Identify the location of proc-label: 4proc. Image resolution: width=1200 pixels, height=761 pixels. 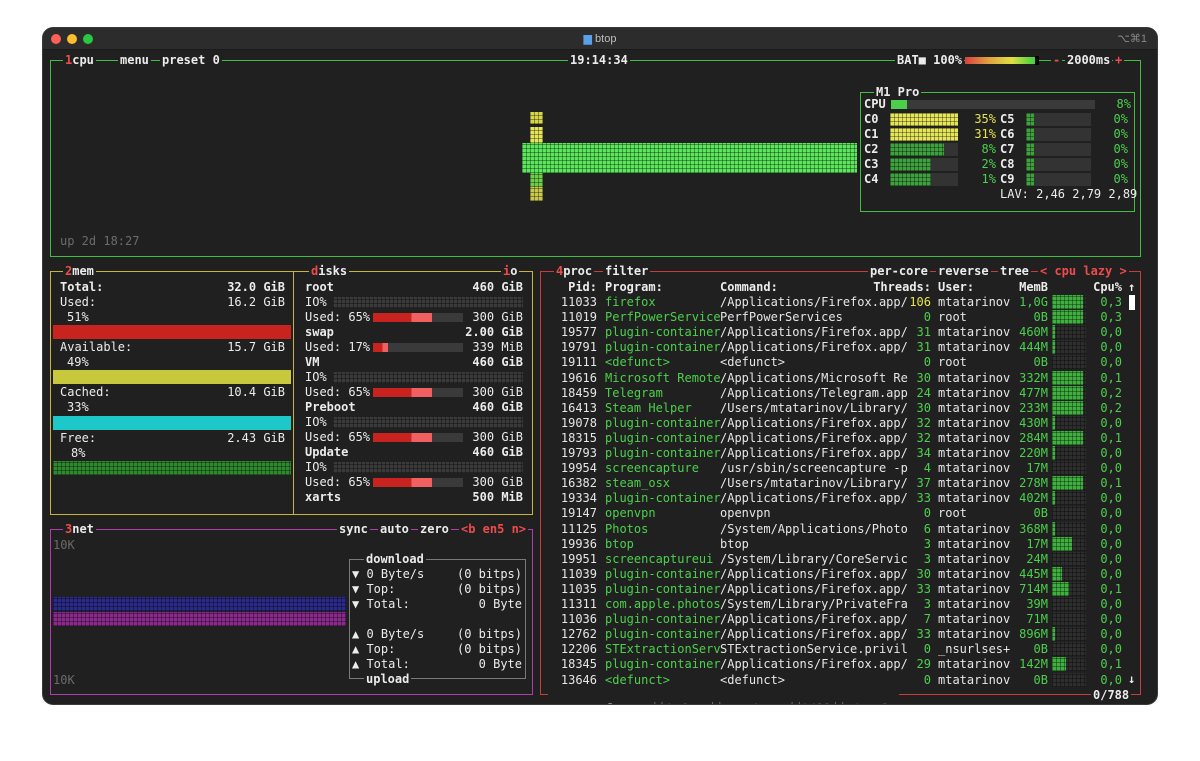
(574, 271).